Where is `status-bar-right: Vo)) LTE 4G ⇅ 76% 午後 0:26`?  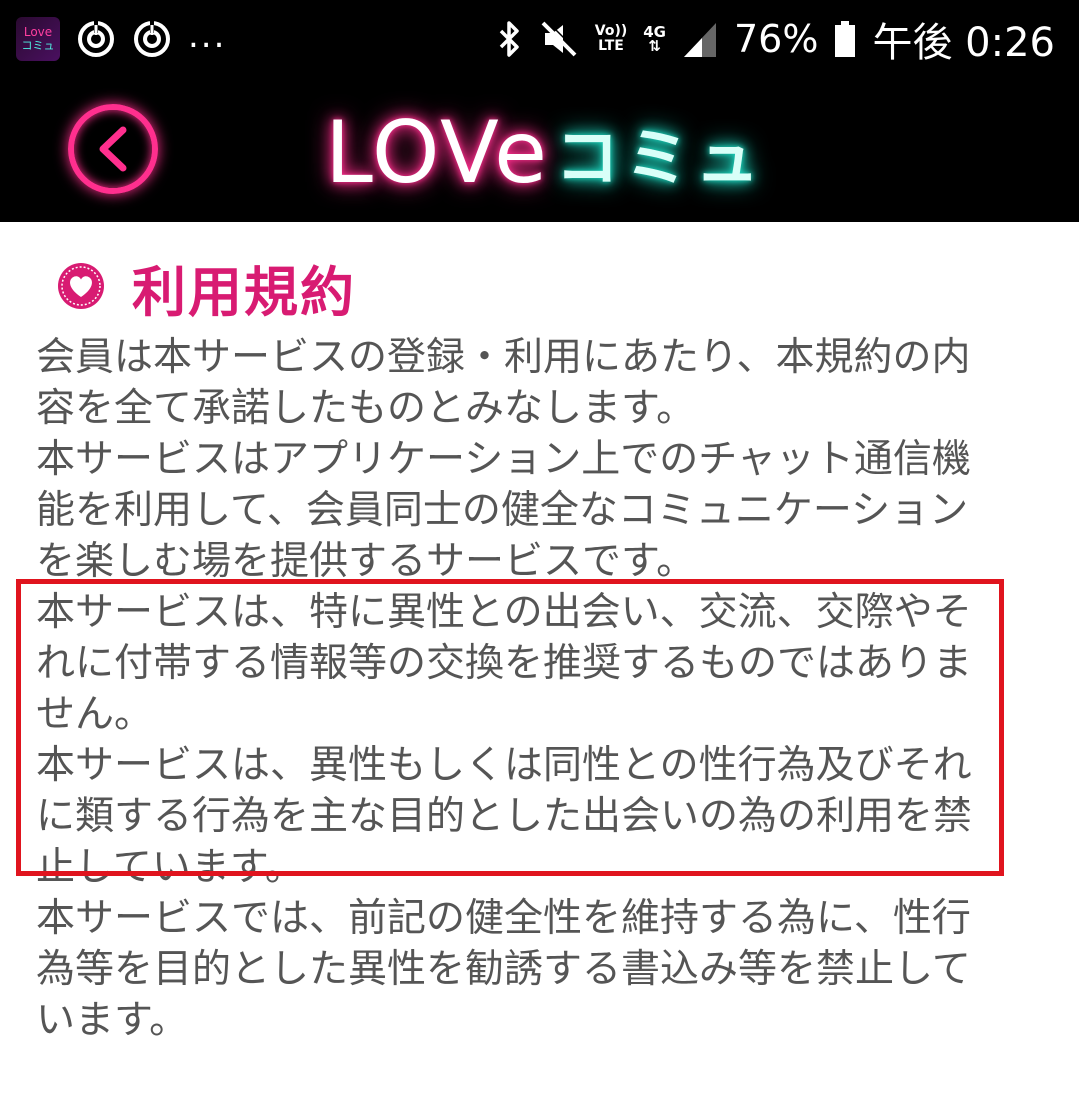 status-bar-right: Vo)) LTE 4G ⇅ 76% 午後 0:26 is located at coordinates (776, 39).